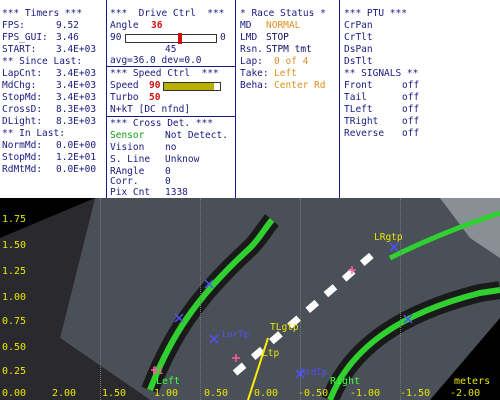 This screenshot has height=400, width=500. What do you see at coordinates (246, 25) in the screenshot?
I see `md-label: MD` at bounding box center [246, 25].